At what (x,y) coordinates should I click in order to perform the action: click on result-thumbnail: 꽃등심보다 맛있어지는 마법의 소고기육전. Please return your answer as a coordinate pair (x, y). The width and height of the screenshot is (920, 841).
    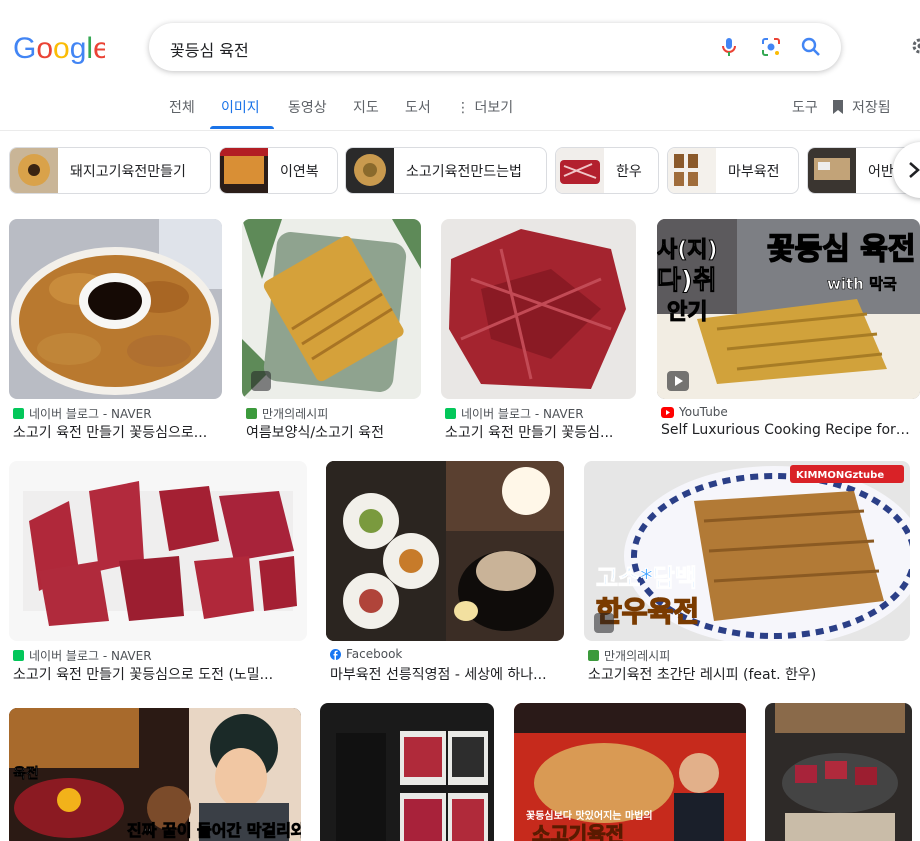
    Looking at the image, I should click on (630, 772).